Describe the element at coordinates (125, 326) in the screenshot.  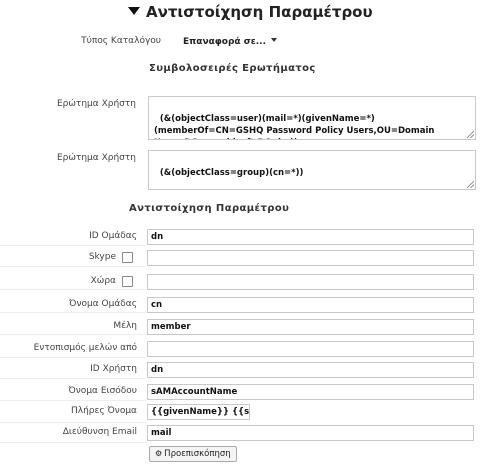
I see `members-label: Μέλη` at that location.